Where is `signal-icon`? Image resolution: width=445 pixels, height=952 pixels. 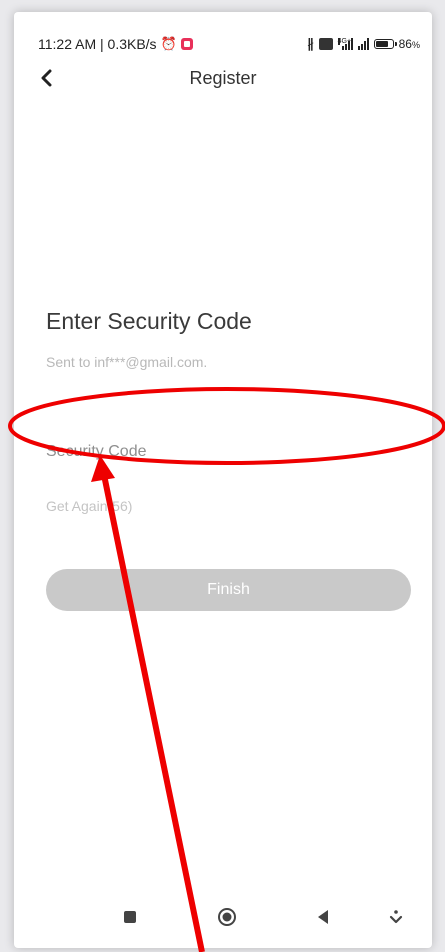
signal-icon is located at coordinates (363, 44).